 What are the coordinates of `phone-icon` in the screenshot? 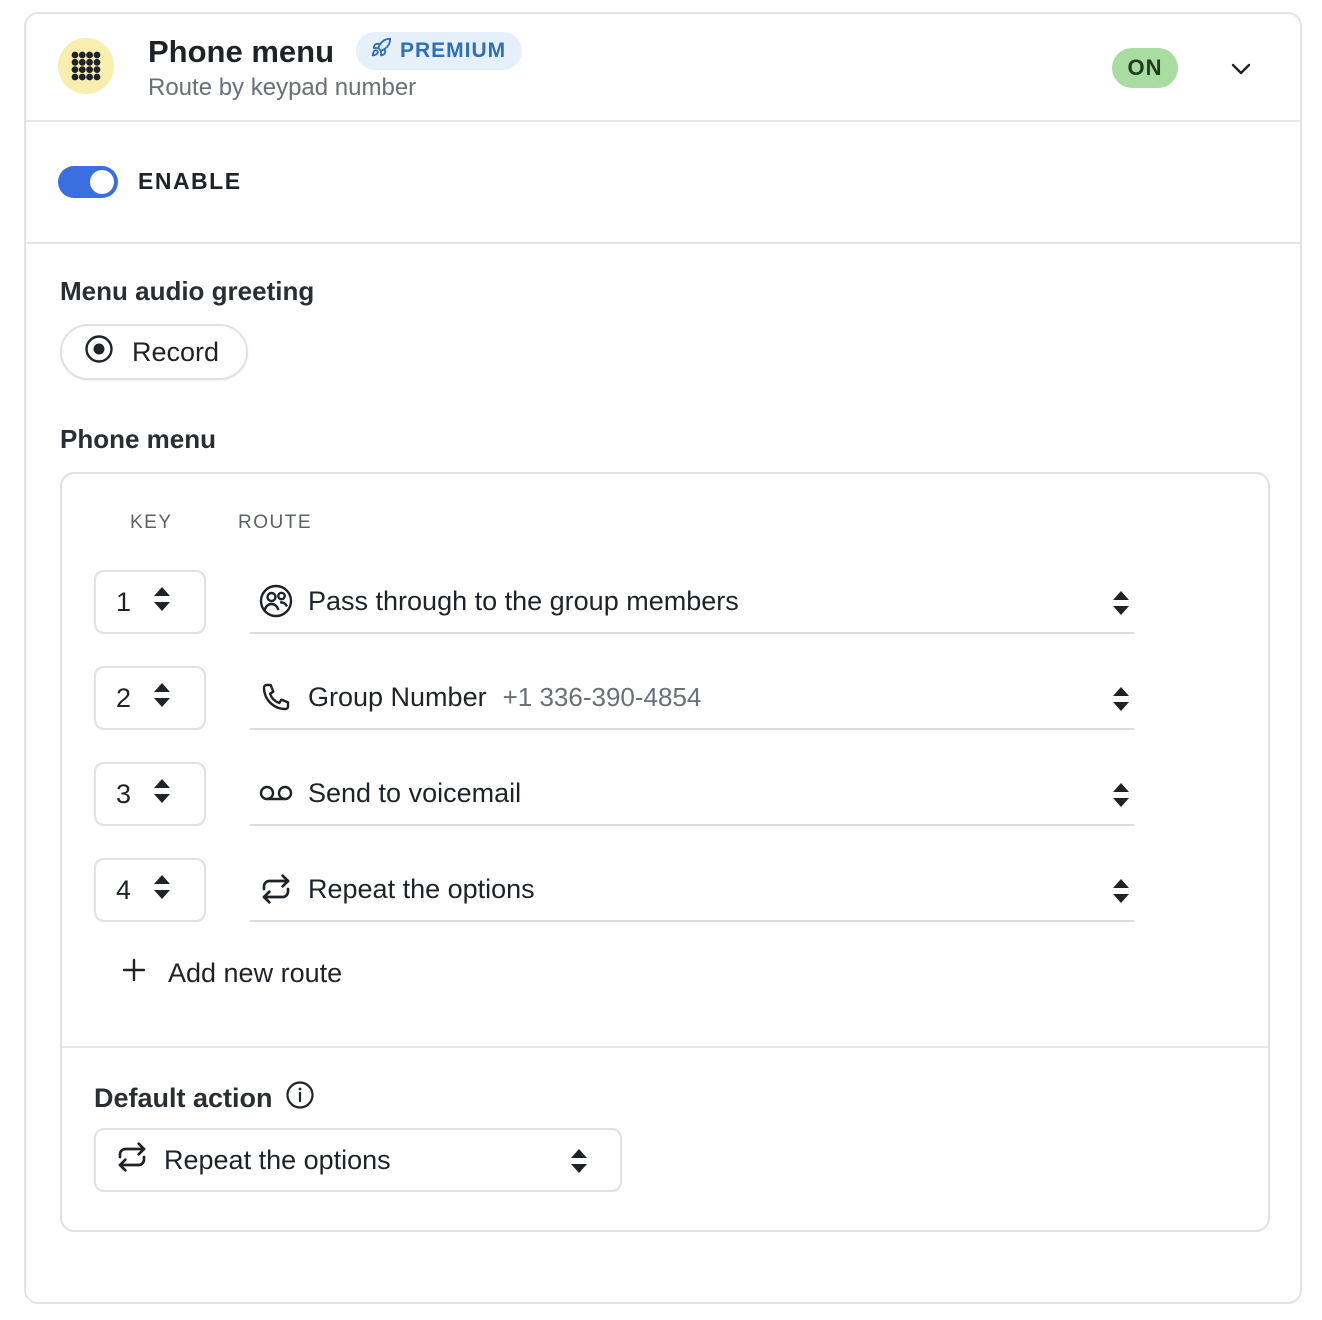 It's located at (276, 697).